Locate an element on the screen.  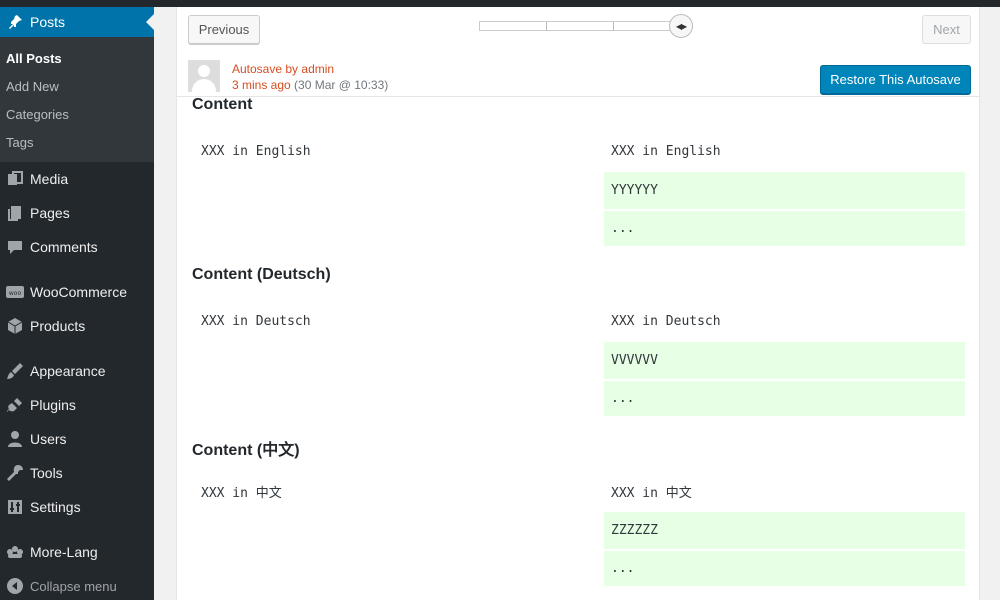
submenu-categories: Categories is located at coordinates (77, 114).